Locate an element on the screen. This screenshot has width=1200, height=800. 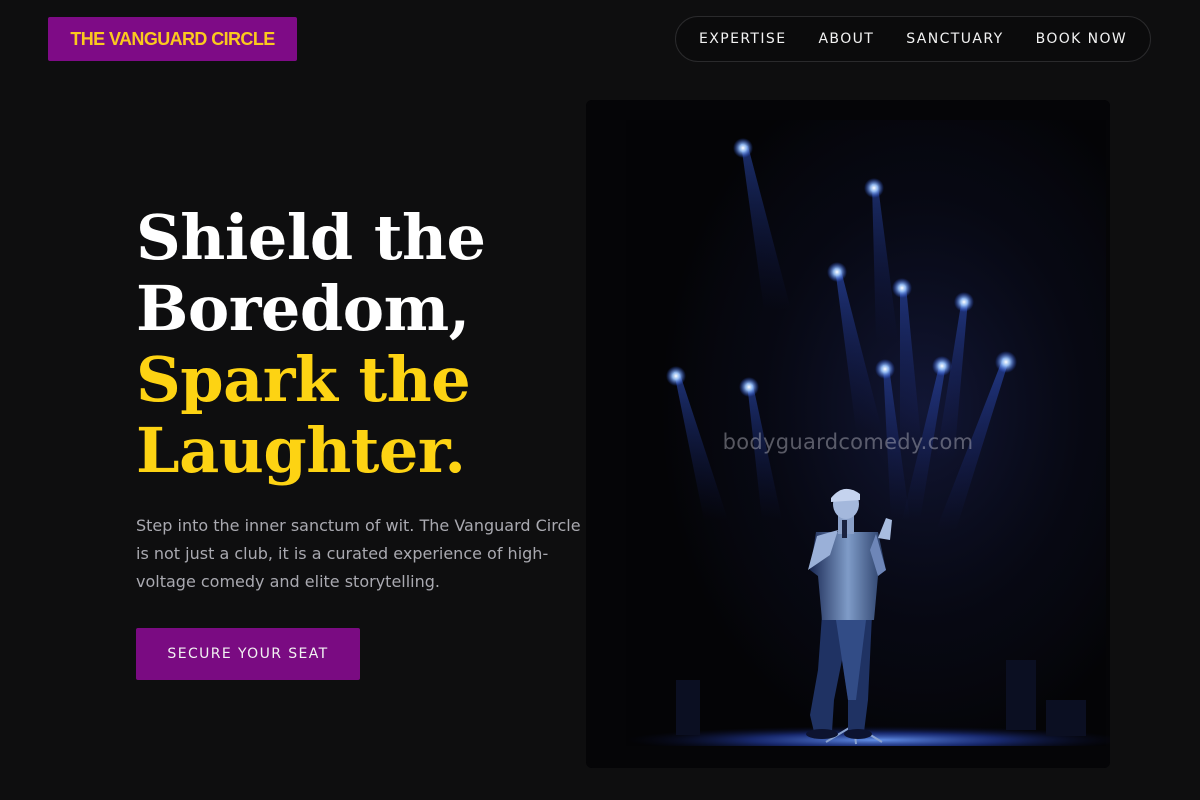
brand-logo: THE VANGUARD CIRCLE is located at coordinates (172, 39).